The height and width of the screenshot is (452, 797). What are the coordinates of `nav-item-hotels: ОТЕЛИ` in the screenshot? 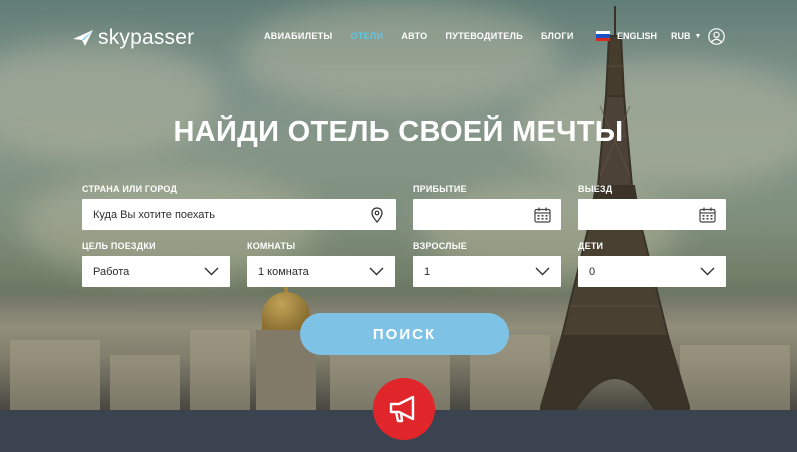 It's located at (367, 36).